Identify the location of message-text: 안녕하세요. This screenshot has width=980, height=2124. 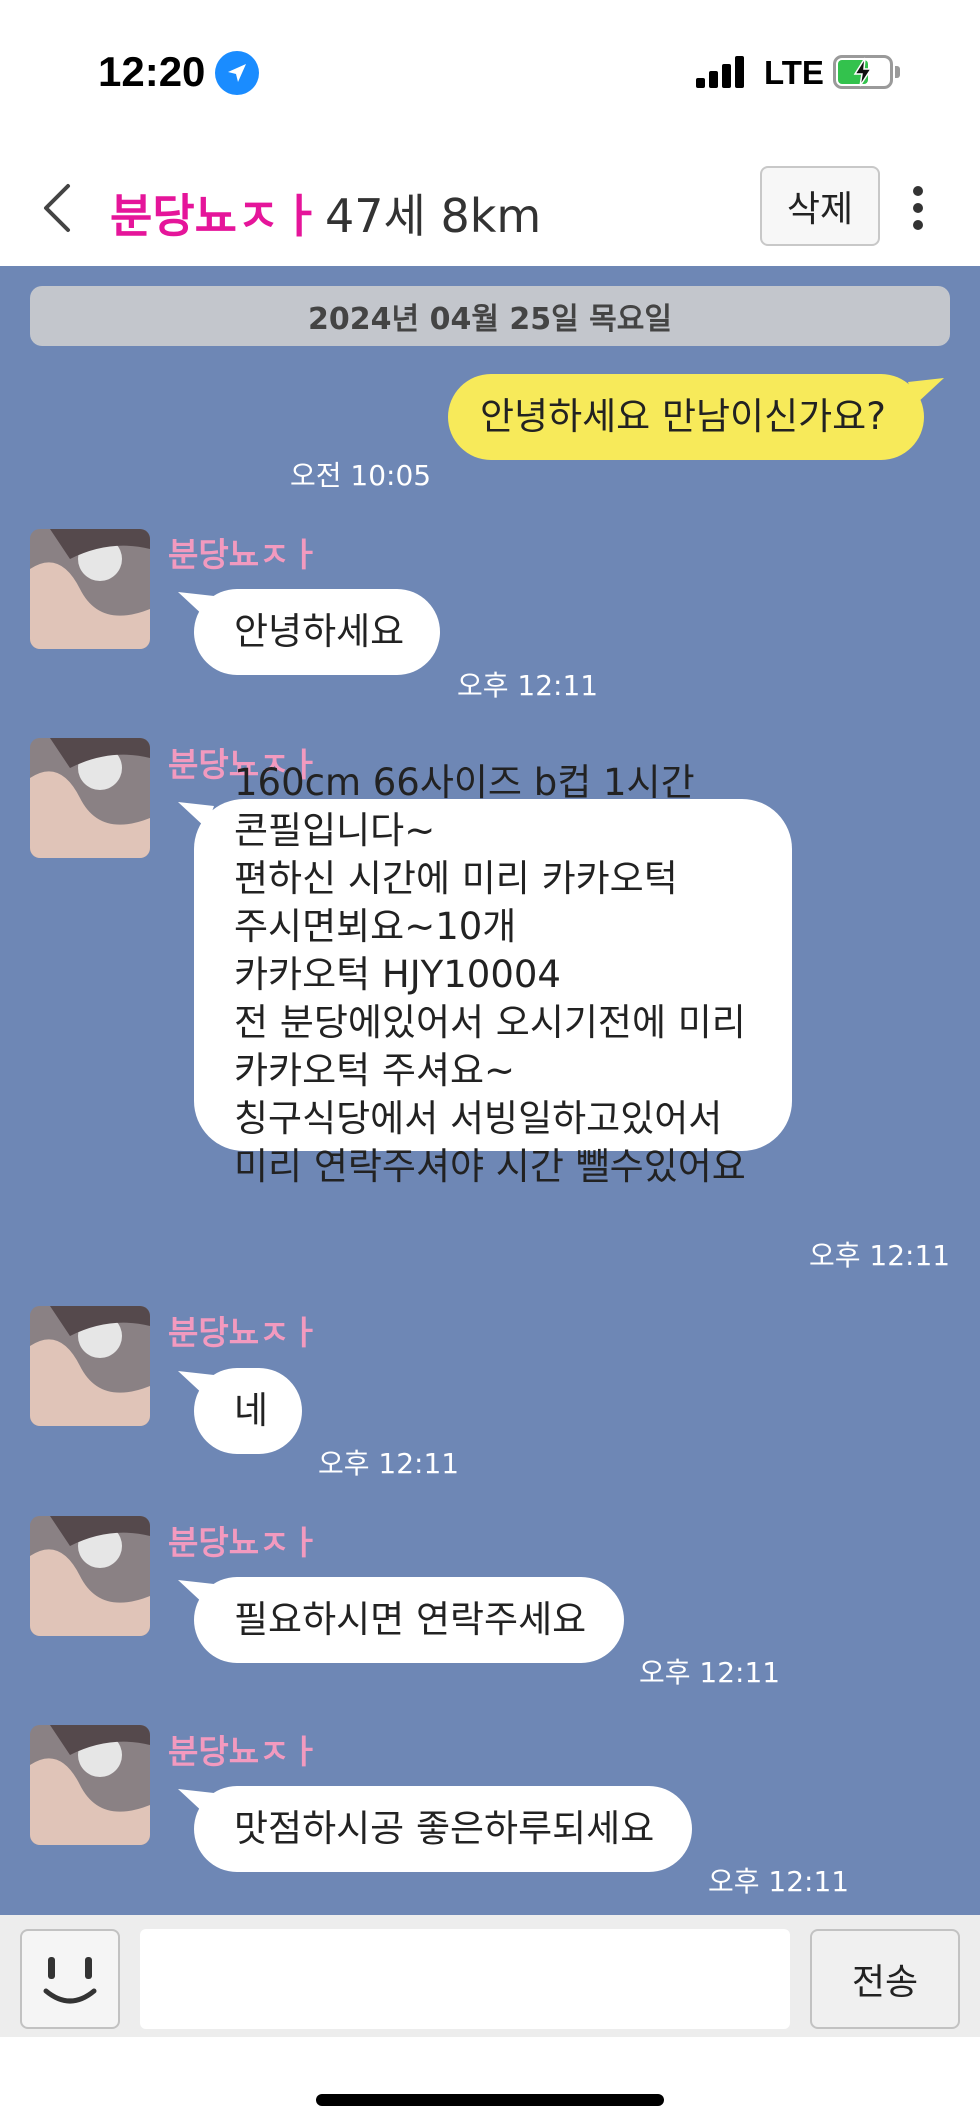
(319, 631).